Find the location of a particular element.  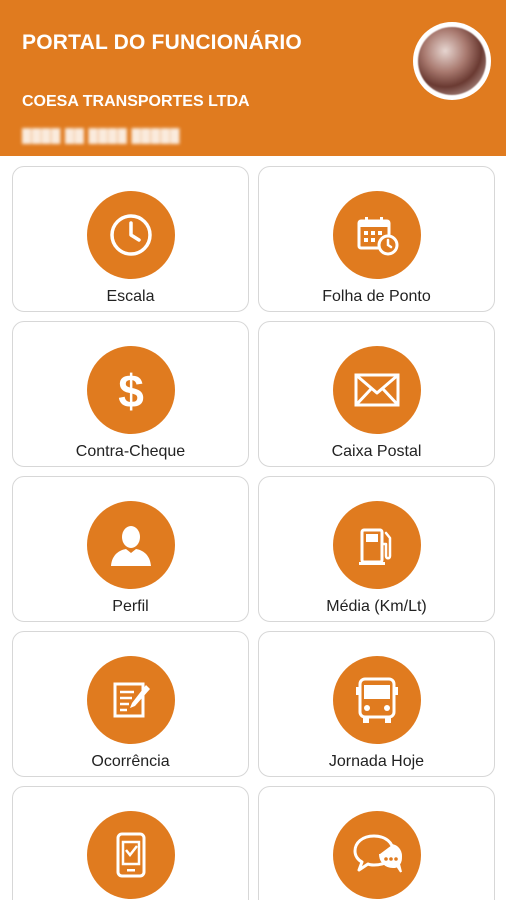

user-icon is located at coordinates (131, 545).